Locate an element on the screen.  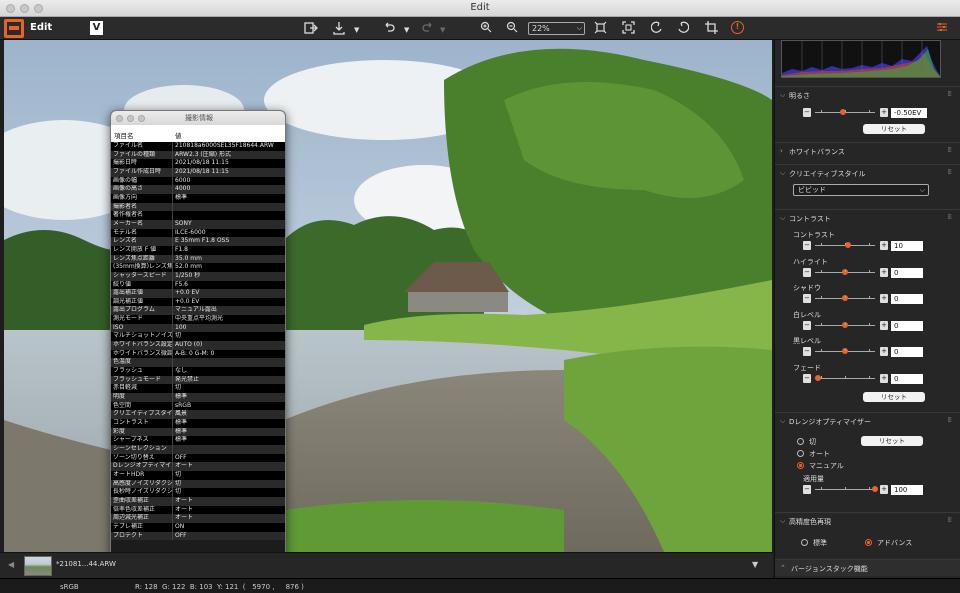
section-hi-precision-color: ⌵ 高精度色再現 ⁞⁞⁞ is located at coordinates (867, 520).